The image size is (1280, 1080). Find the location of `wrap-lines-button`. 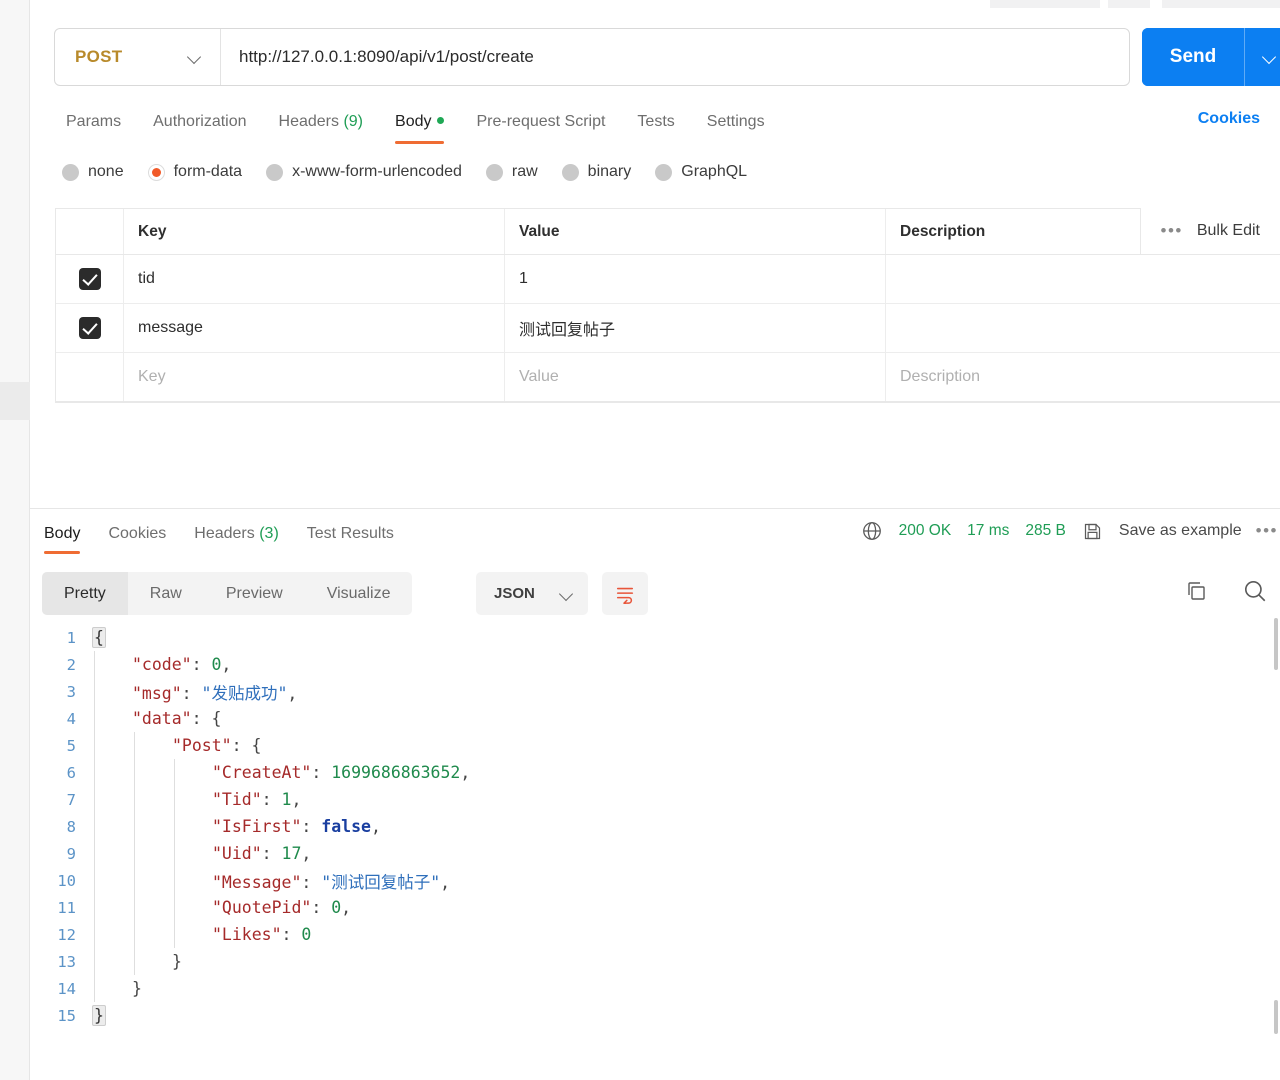

wrap-lines-button is located at coordinates (625, 593).